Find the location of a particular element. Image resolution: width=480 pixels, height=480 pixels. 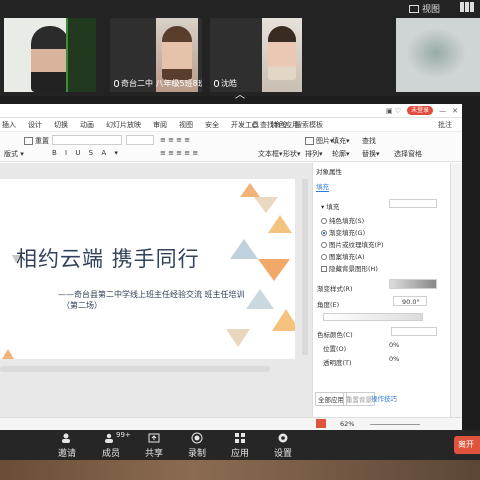

zoom-level: 62% is located at coordinates (347, 424).